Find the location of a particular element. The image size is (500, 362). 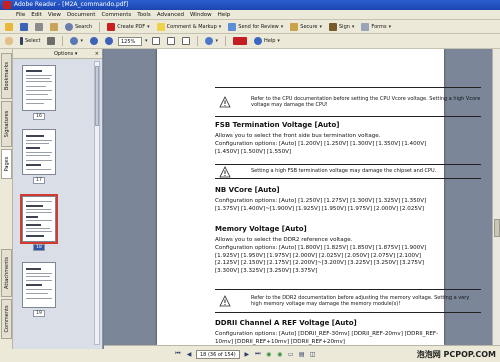

hand-tool-button is located at coordinates (9, 41).